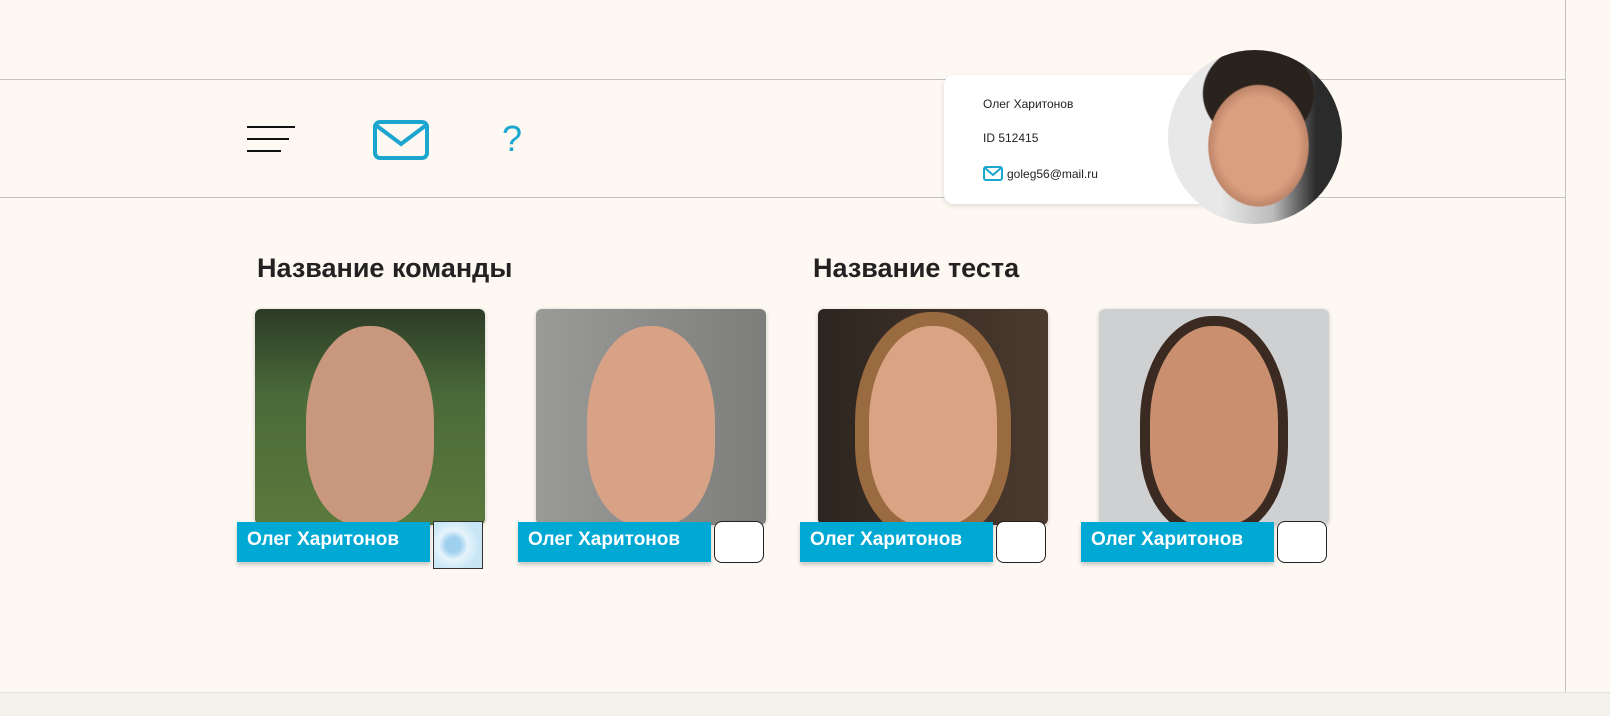 The height and width of the screenshot is (716, 1610). I want to click on right-divider, so click(1565, 357).